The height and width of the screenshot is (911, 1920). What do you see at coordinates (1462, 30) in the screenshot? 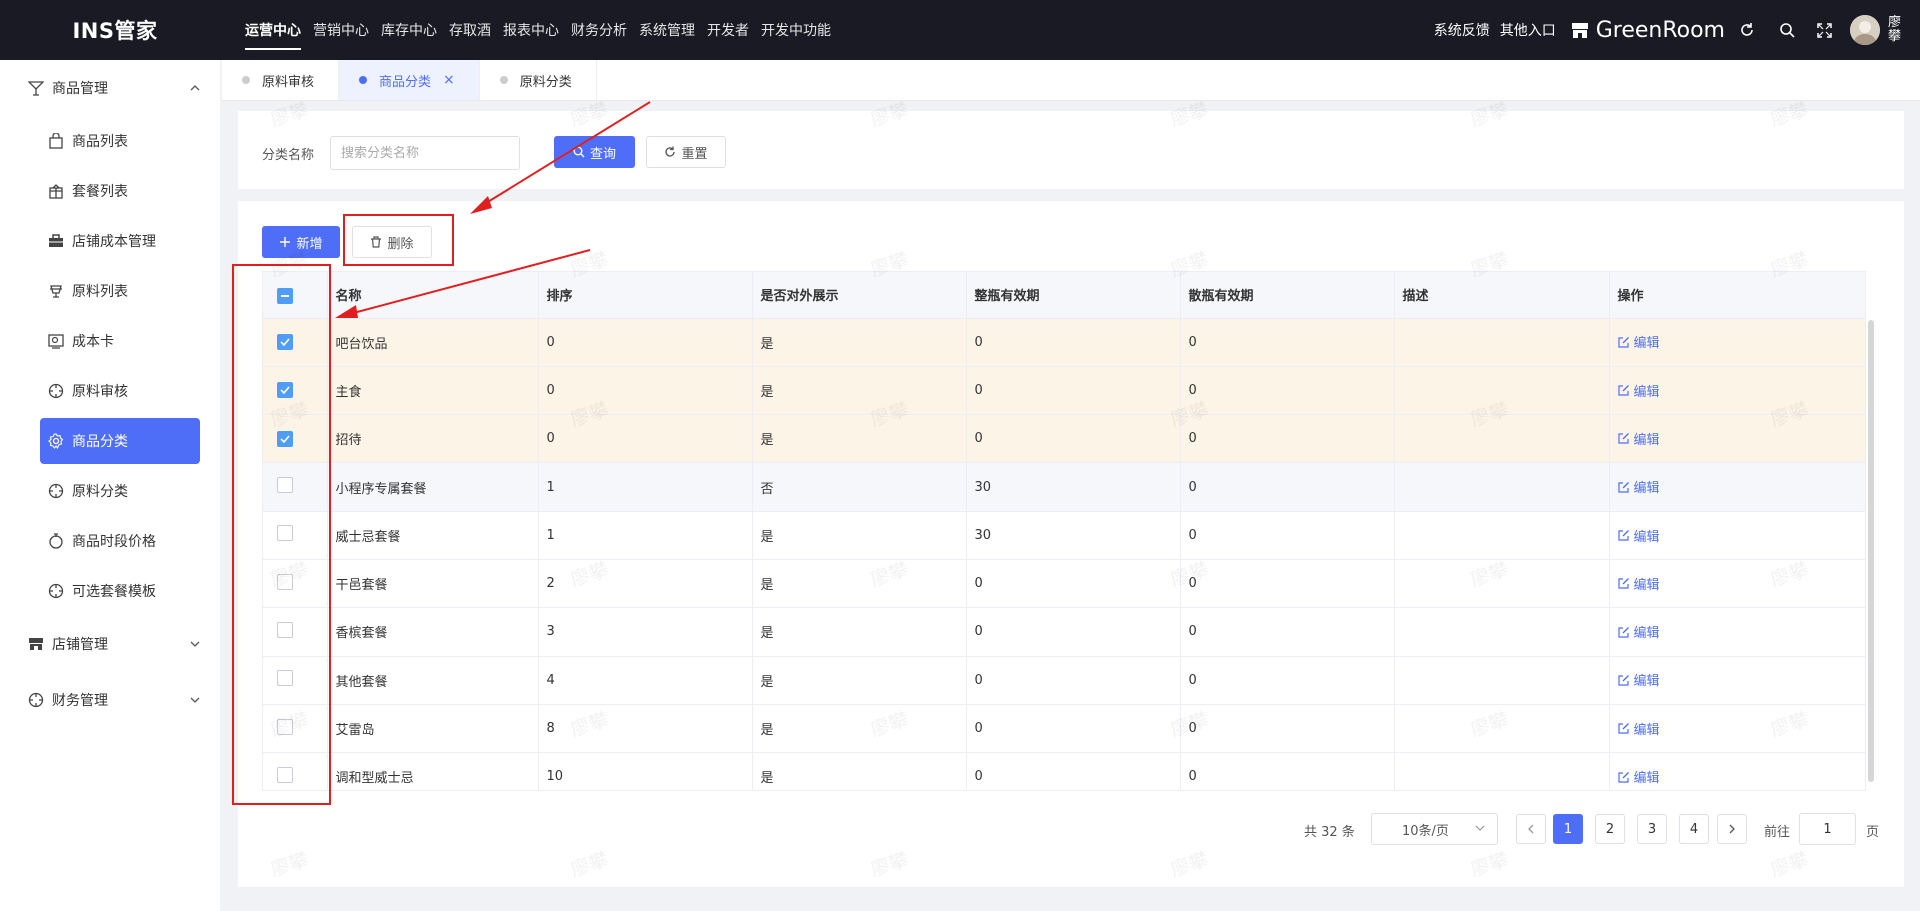
I see `feedback-link: 系统反馈` at bounding box center [1462, 30].